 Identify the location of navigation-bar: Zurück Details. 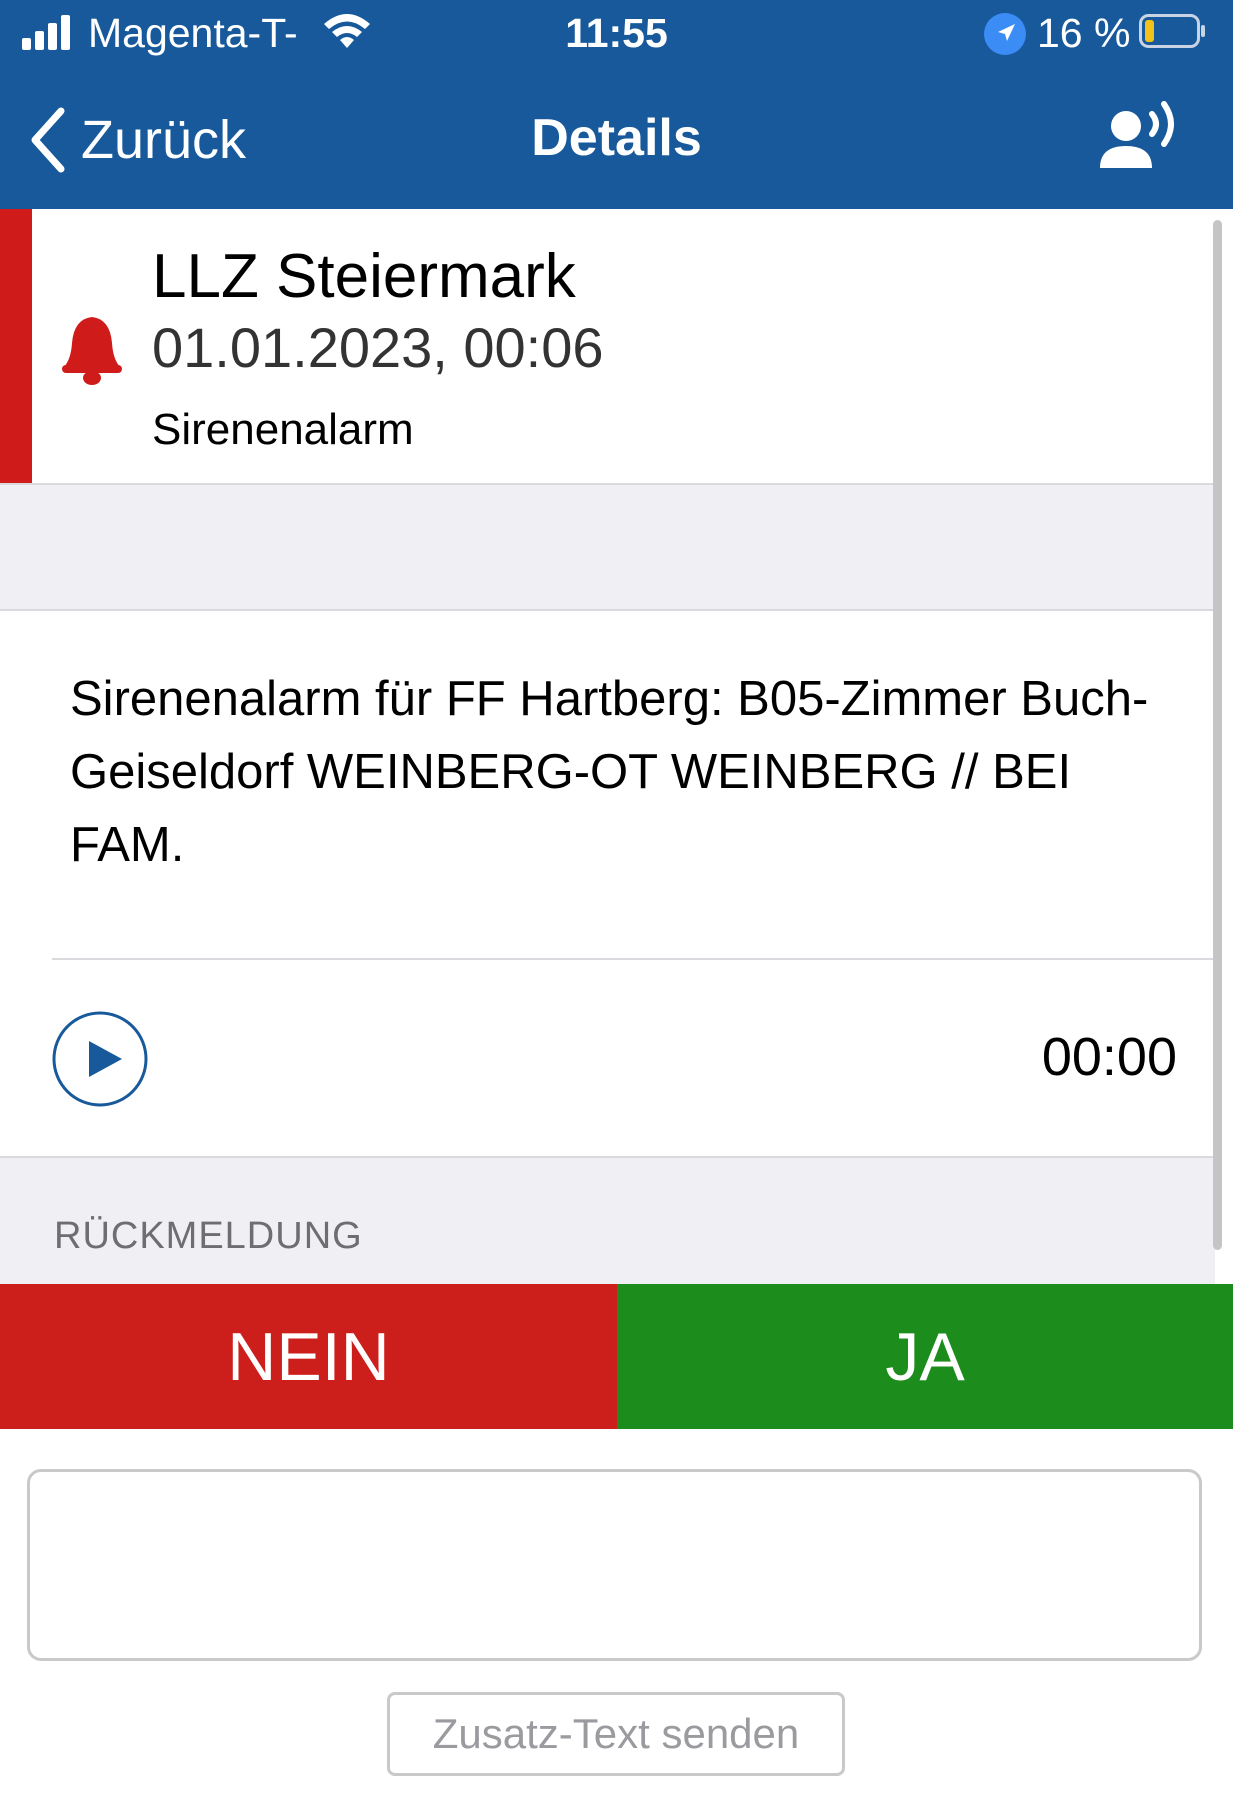
(616, 139).